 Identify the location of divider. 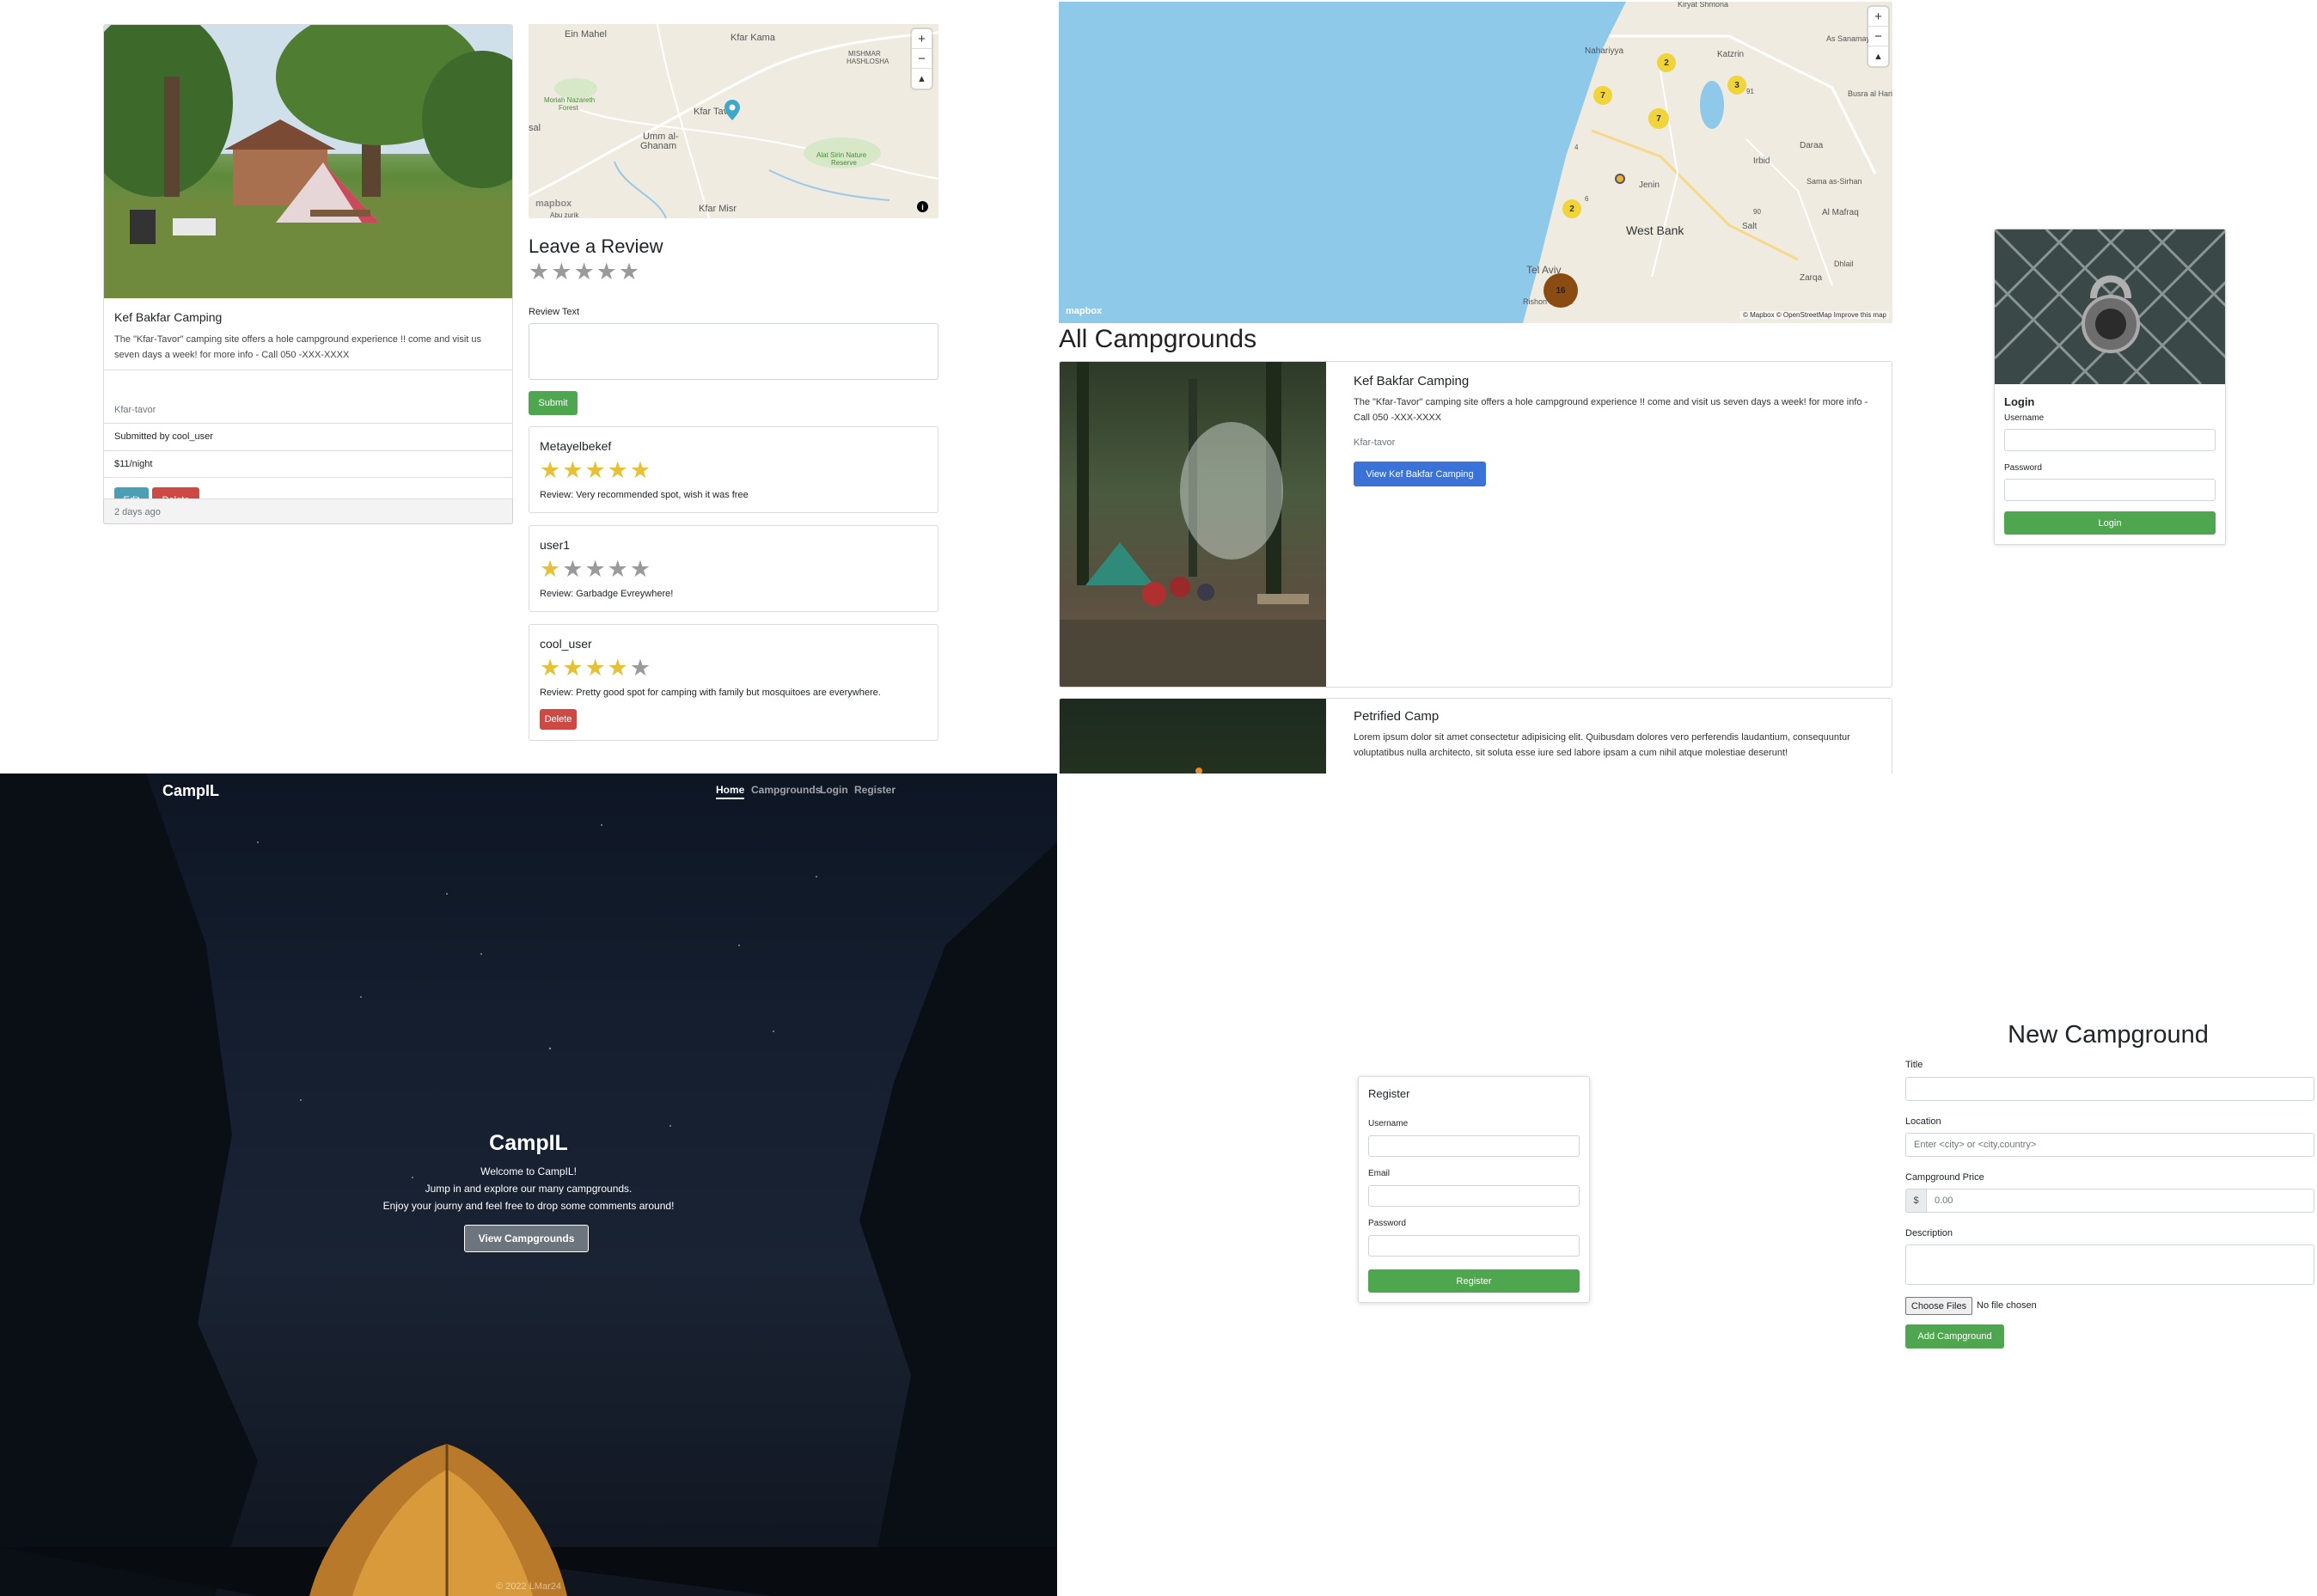
(308, 450).